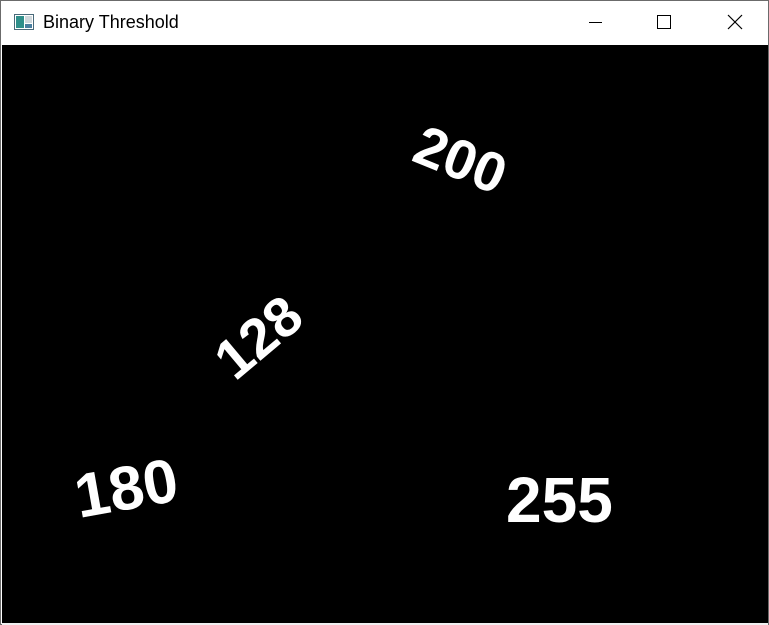  Describe the element at coordinates (126, 489) in the screenshot. I see `number-label-180: 180` at that location.